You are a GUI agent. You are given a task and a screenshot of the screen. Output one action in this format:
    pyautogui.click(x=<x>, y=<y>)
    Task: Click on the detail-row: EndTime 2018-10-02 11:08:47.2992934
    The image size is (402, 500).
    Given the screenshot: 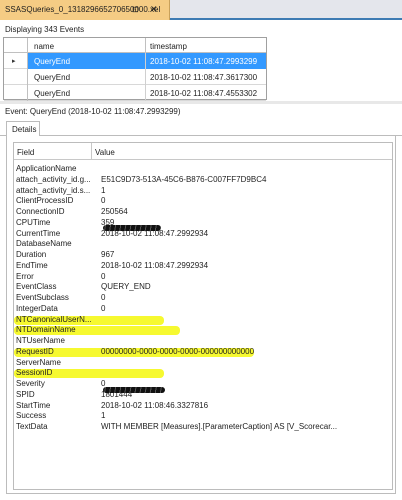 What is the action you would take?
    pyautogui.click(x=203, y=265)
    